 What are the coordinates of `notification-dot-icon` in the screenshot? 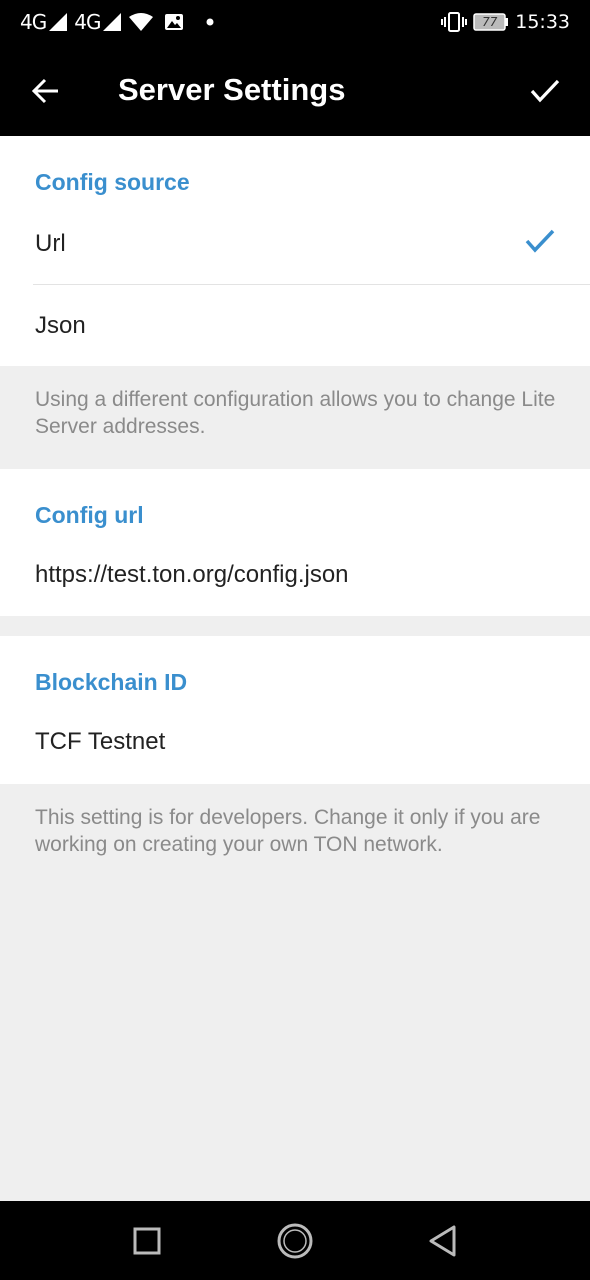 It's located at (210, 22).